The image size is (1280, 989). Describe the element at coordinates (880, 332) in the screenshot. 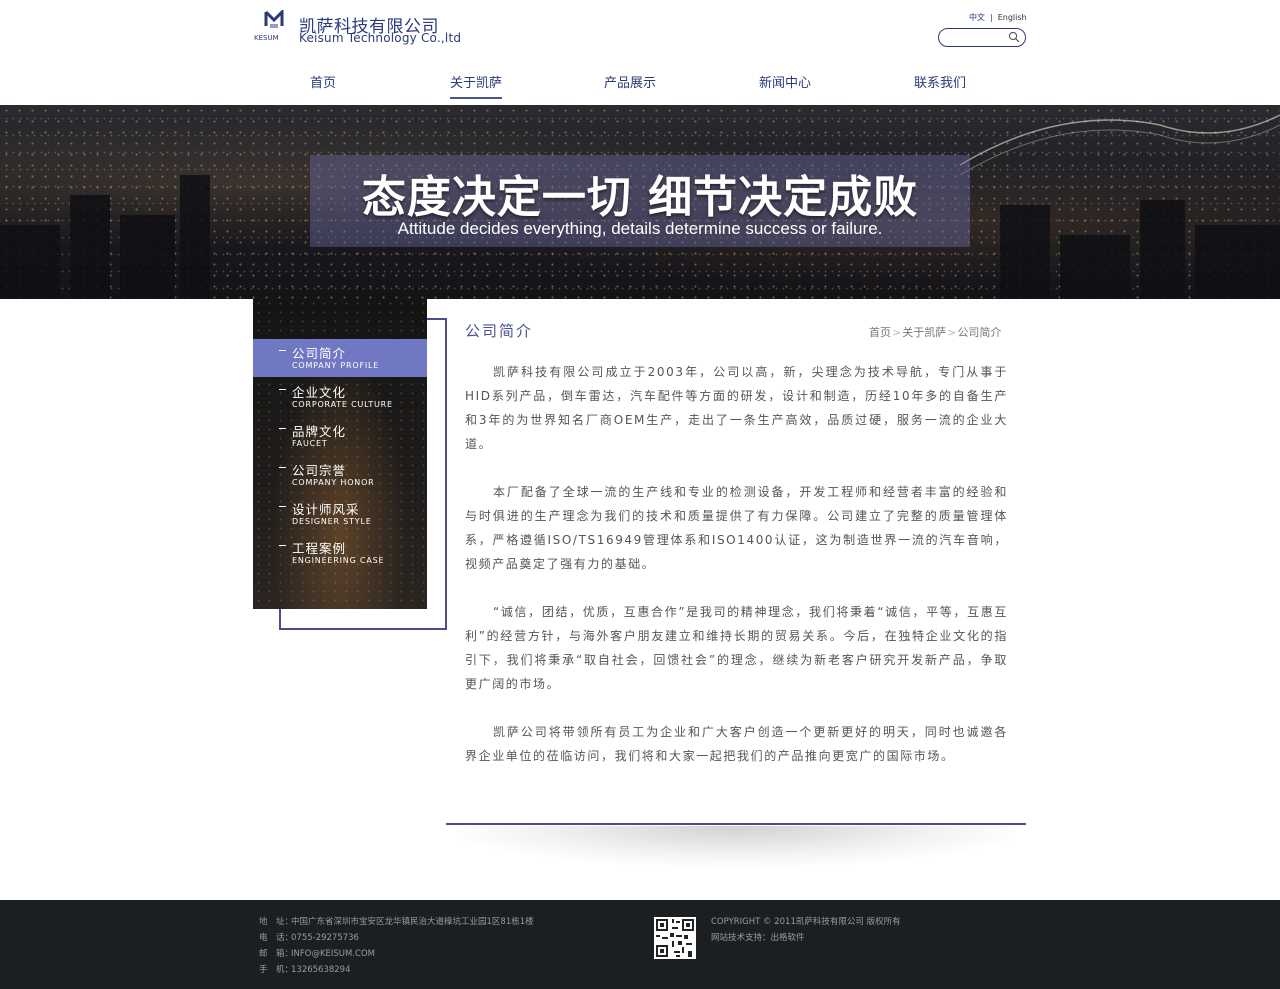

I see `breadcrumb-home-link: 首页` at that location.